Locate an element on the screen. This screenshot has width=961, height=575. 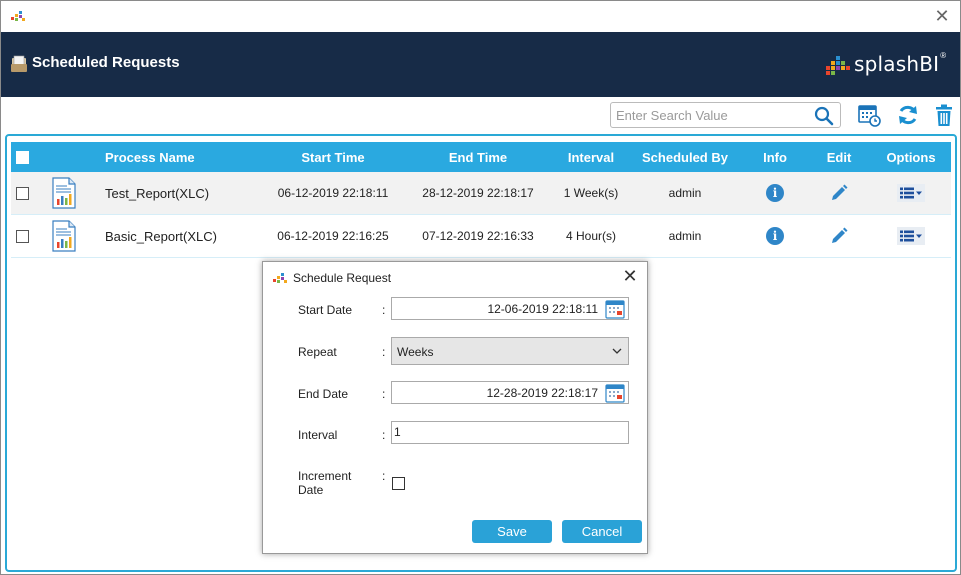
brand-name: splashBI is located at coordinates (897, 64).